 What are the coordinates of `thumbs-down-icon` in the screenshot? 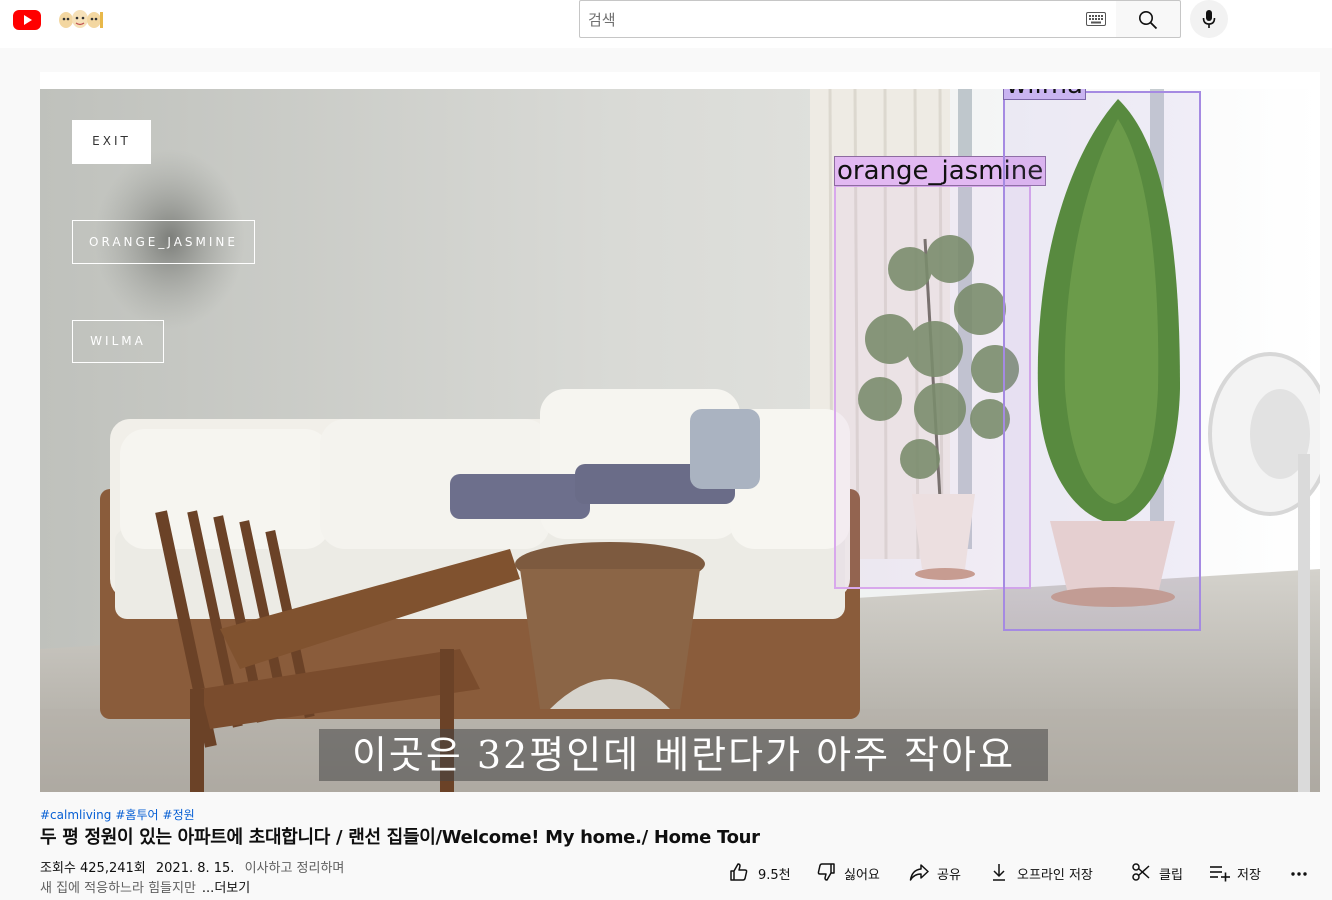 It's located at (826, 872).